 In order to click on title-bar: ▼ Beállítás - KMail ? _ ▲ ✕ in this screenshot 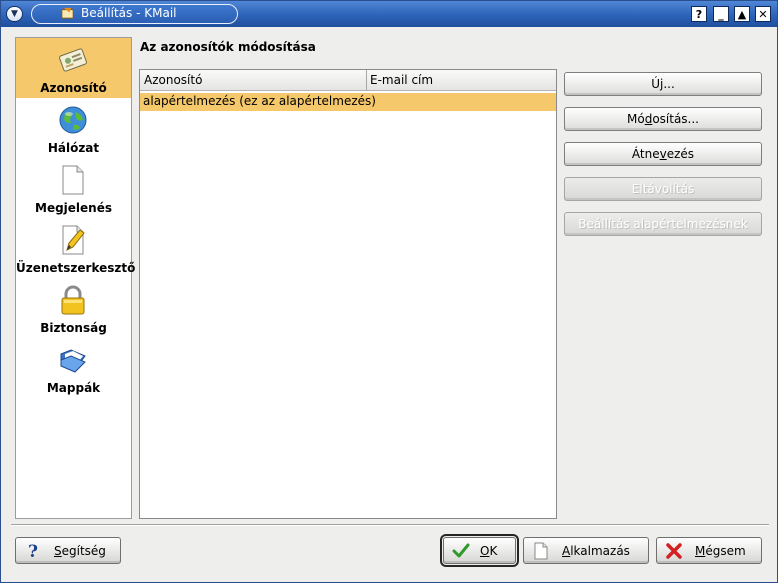, I will do `click(389, 14)`.